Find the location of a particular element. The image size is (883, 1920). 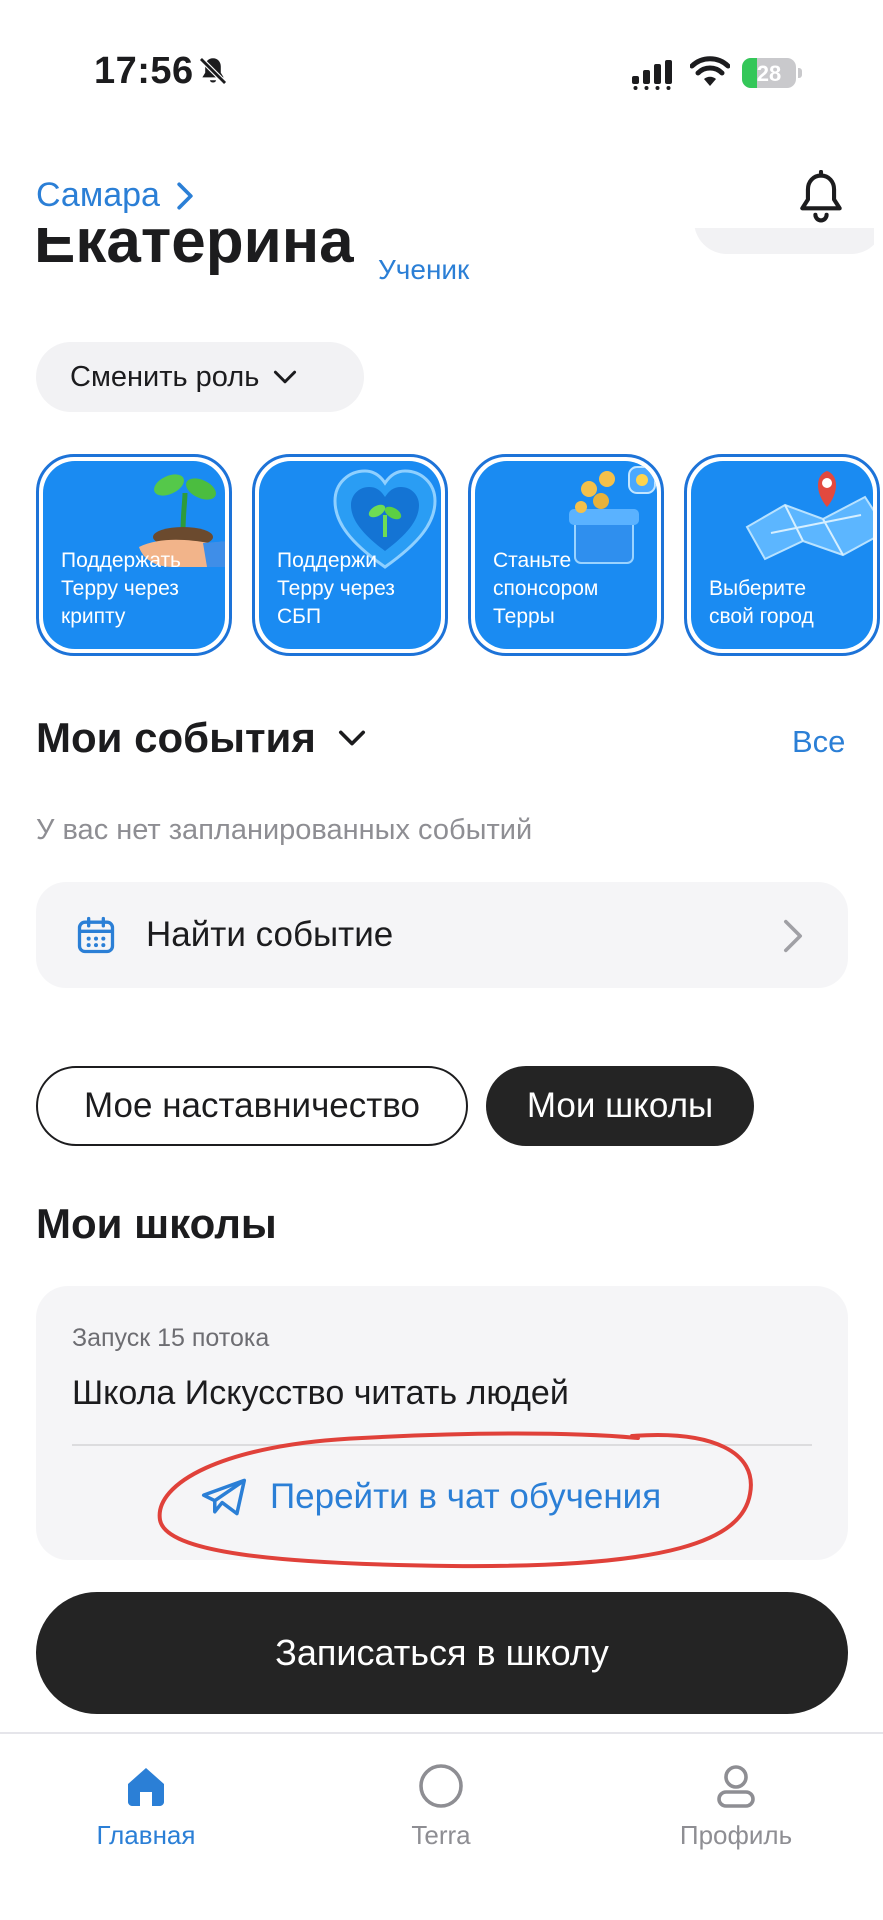

events-all-link: Все is located at coordinates (818, 742).